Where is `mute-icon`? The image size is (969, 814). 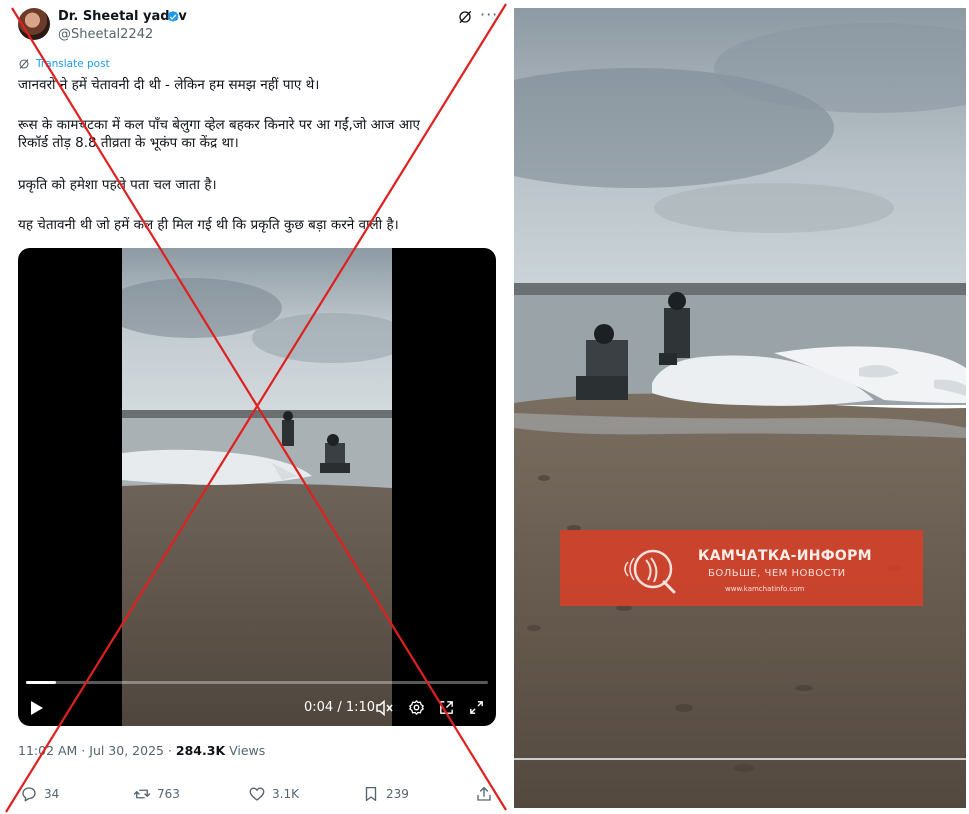 mute-icon is located at coordinates (385, 708).